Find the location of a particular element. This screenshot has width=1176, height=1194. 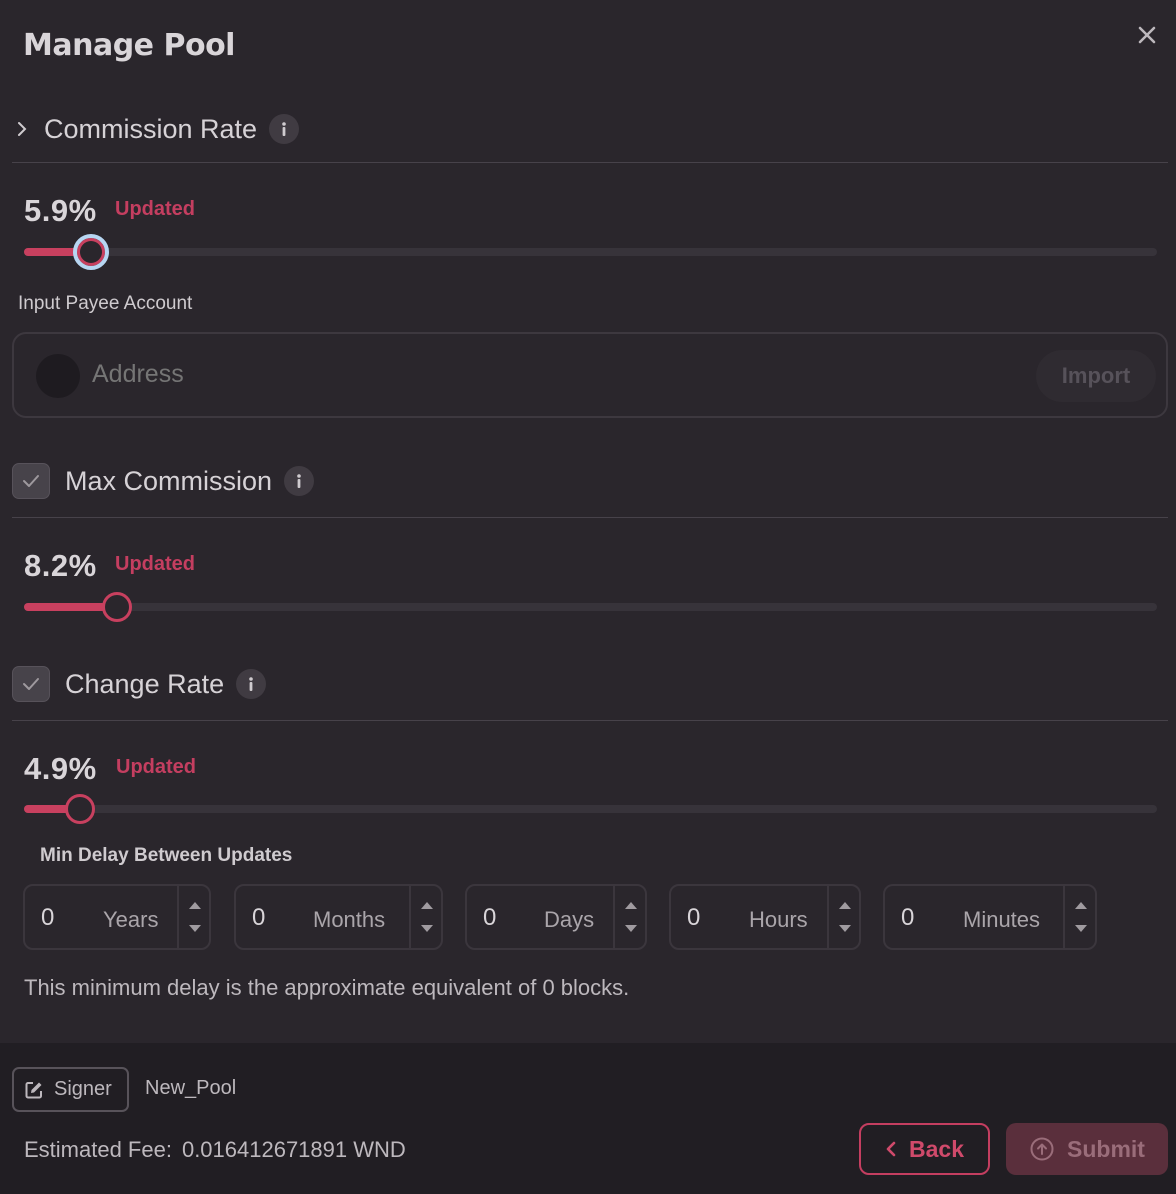

years-stepper is located at coordinates (194, 917).